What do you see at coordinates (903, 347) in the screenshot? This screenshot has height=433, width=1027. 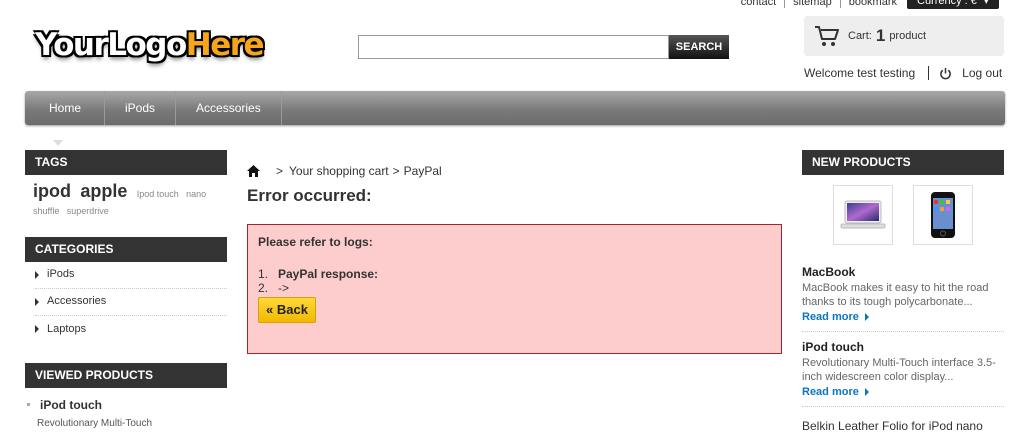 I see `product-name: iPod touch` at bounding box center [903, 347].